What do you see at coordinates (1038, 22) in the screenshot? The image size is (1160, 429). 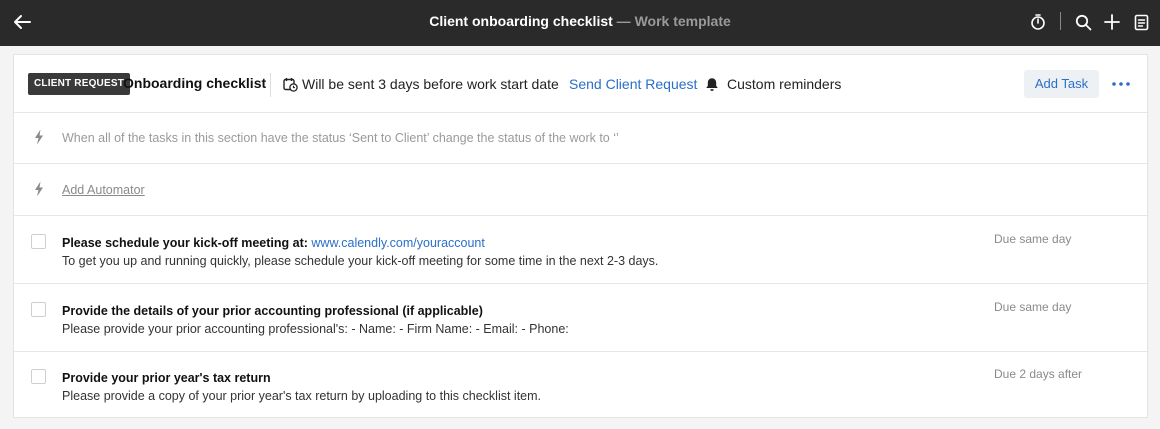 I see `timer-icon` at bounding box center [1038, 22].